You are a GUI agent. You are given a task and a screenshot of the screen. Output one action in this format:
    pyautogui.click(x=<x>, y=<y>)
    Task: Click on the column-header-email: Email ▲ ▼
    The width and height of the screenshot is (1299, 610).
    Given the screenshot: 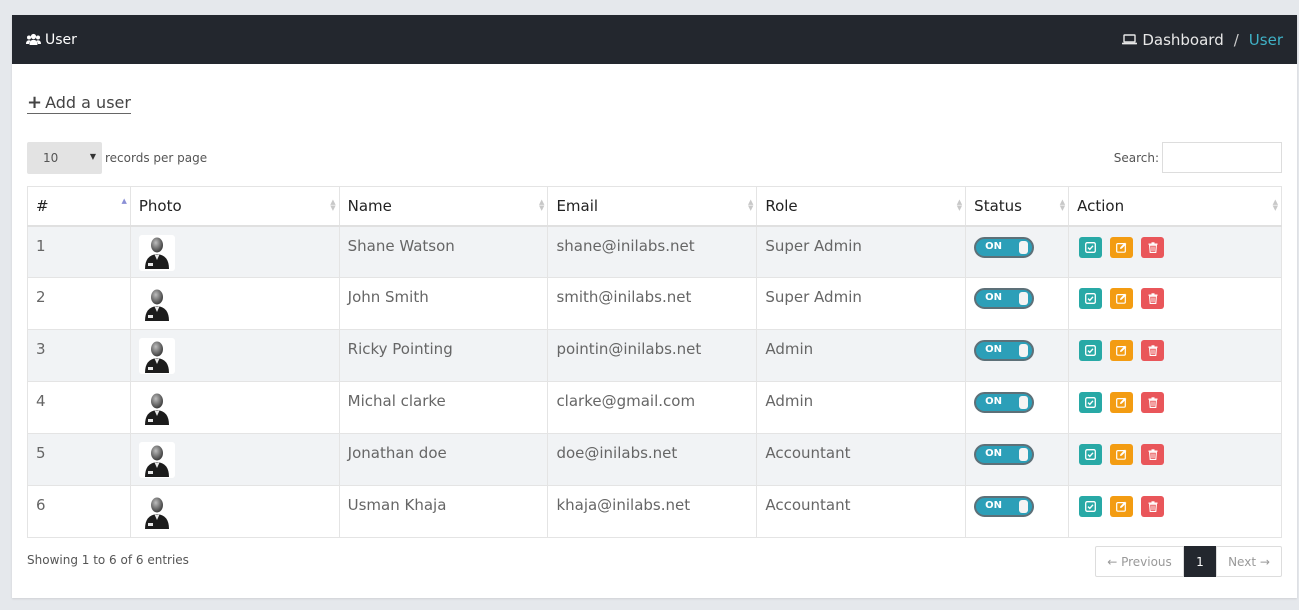 What is the action you would take?
    pyautogui.click(x=652, y=206)
    